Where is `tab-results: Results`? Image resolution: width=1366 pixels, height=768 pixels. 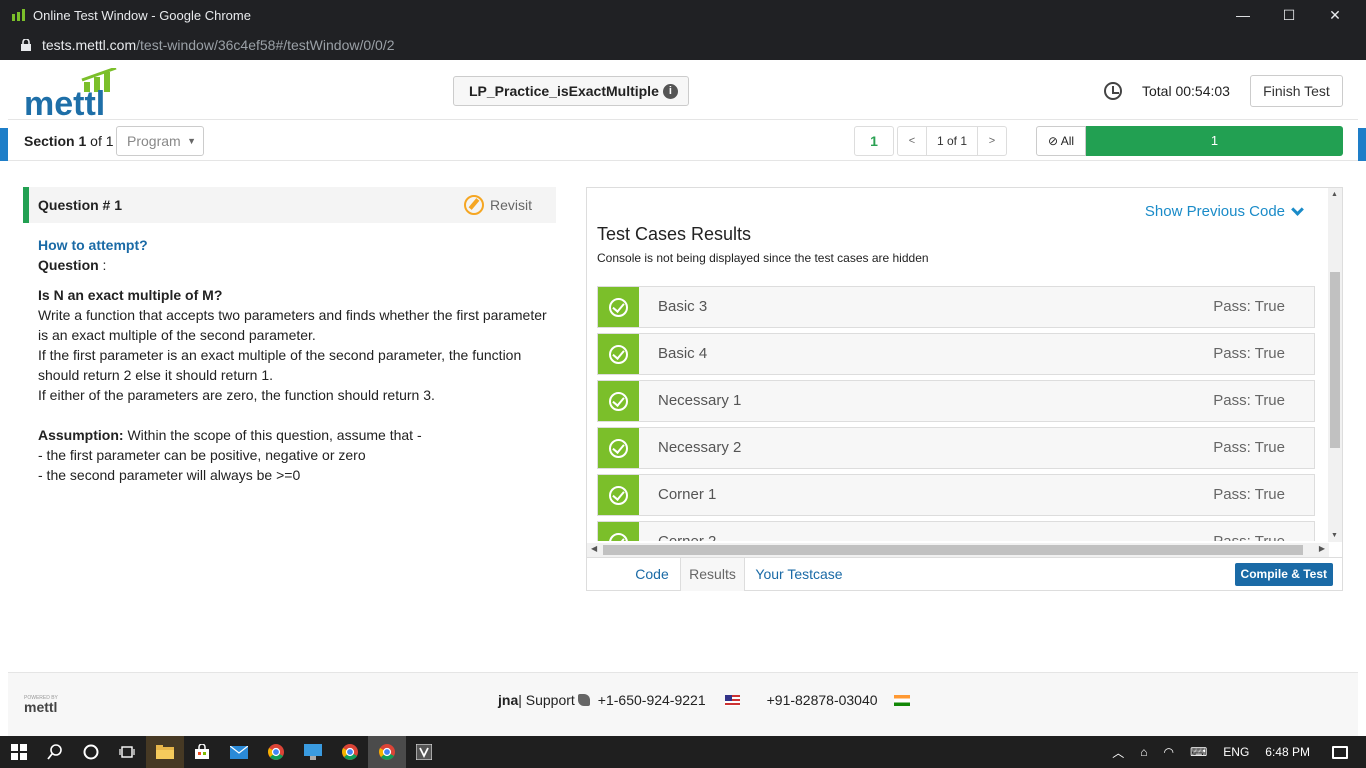
tab-results: Results is located at coordinates (712, 574).